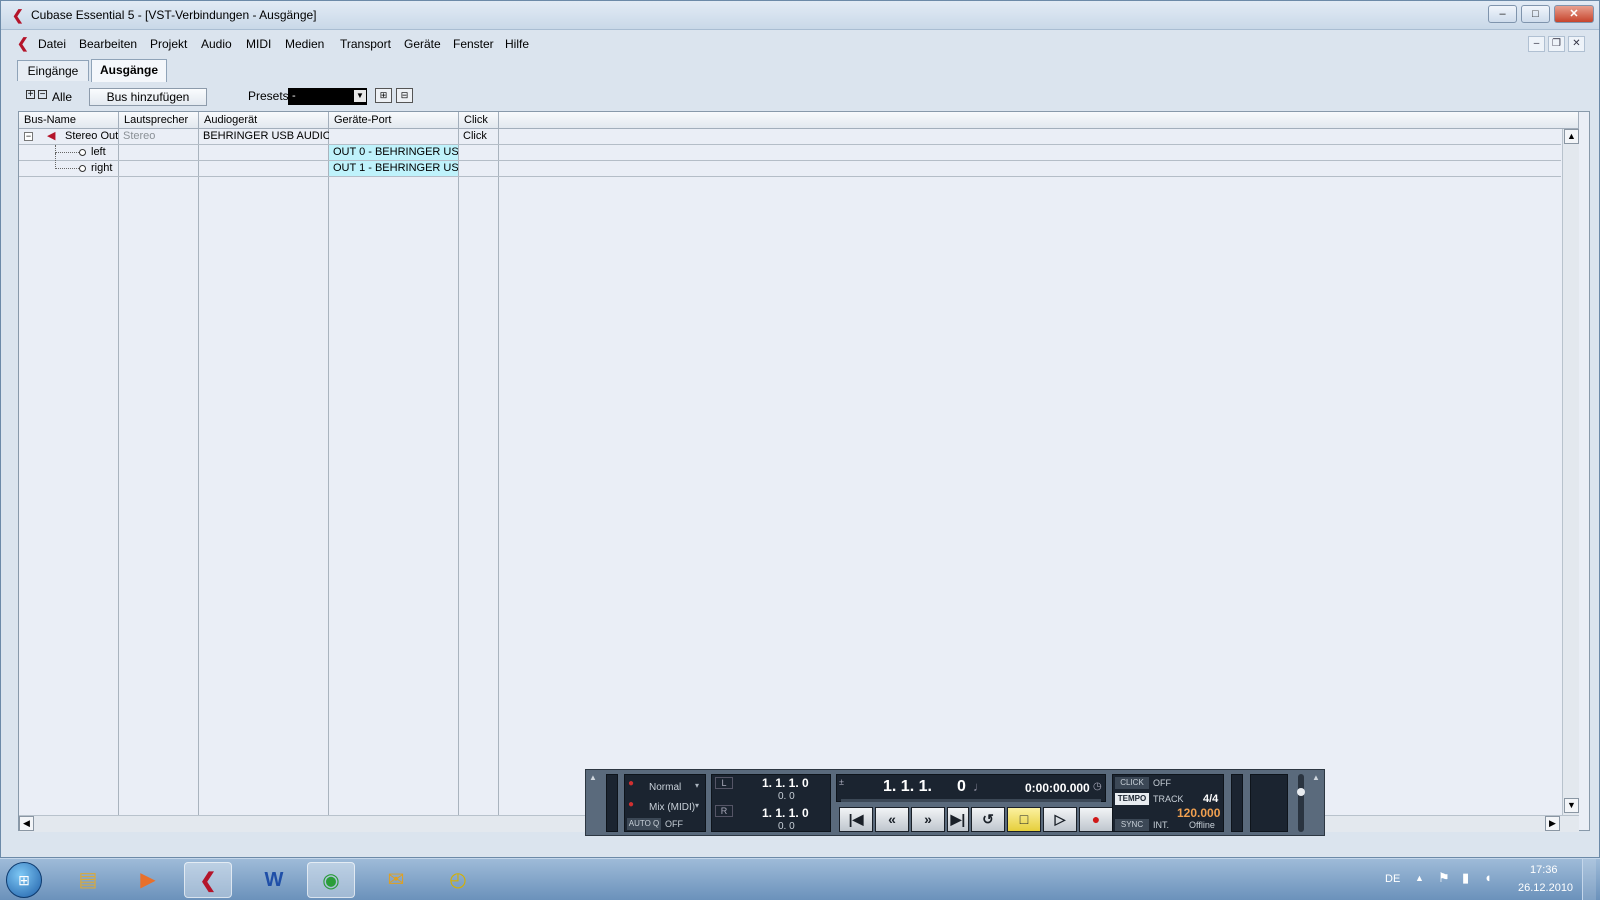 The width and height of the screenshot is (1600, 900). Describe the element at coordinates (129, 70) in the screenshot. I see `tab-ausgaenge: Ausgänge` at that location.